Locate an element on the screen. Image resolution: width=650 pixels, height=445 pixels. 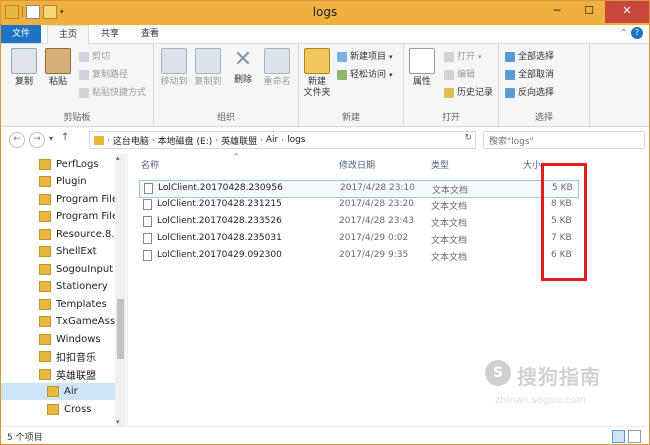
watermark-url: zhinan.sogou.com is located at coordinates (541, 400).